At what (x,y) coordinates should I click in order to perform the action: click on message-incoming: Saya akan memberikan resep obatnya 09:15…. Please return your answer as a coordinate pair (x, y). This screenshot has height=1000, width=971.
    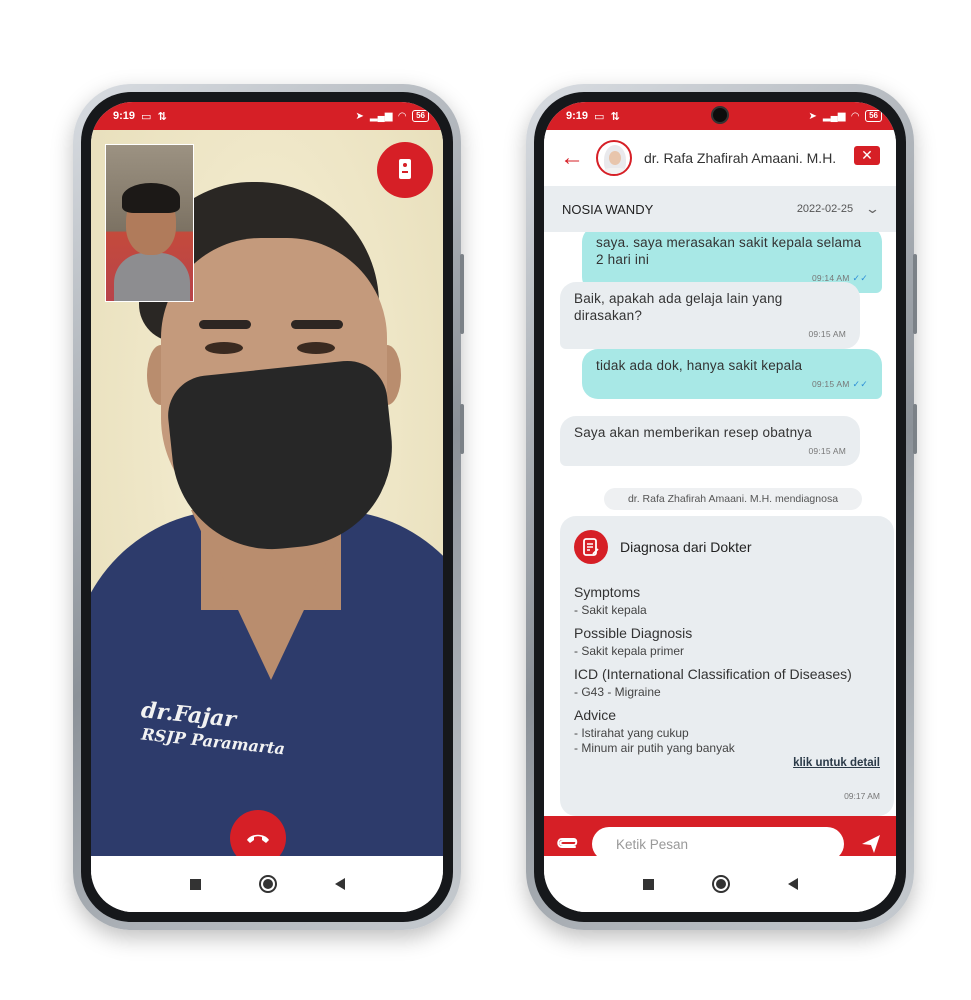
    Looking at the image, I should click on (710, 441).